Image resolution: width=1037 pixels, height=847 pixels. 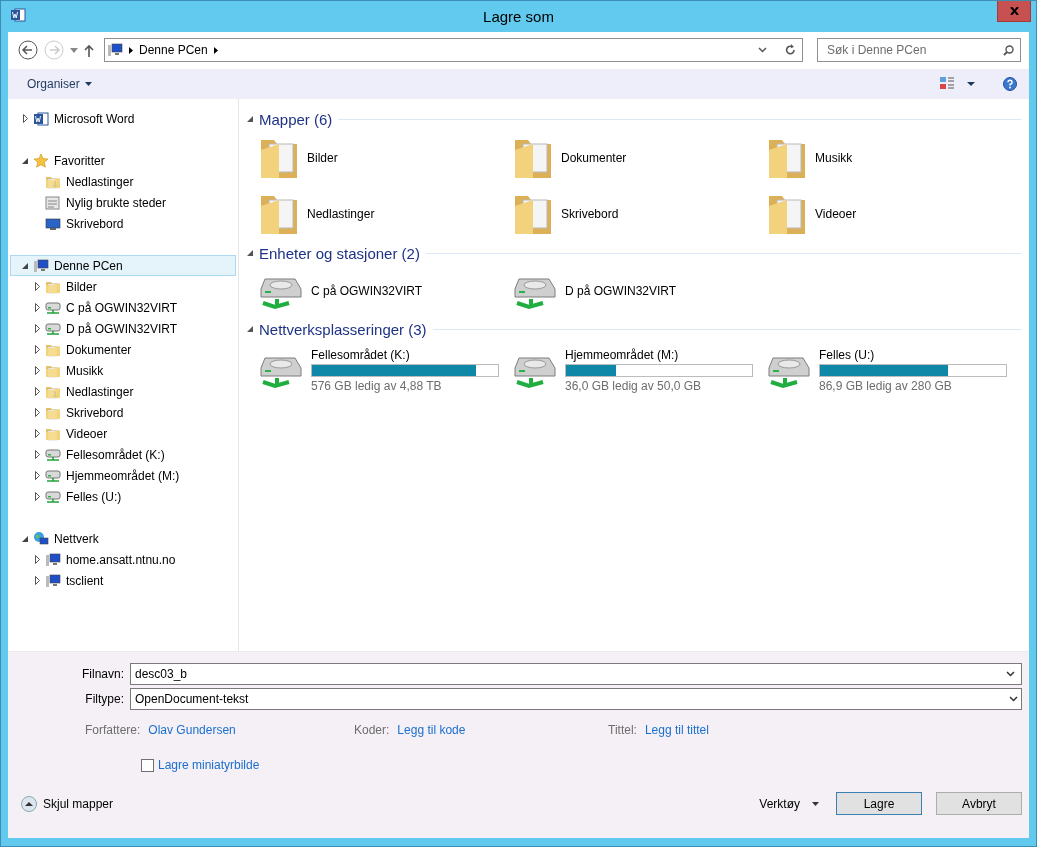 I want to click on tree-item: Videoer, so click(x=123, y=433).